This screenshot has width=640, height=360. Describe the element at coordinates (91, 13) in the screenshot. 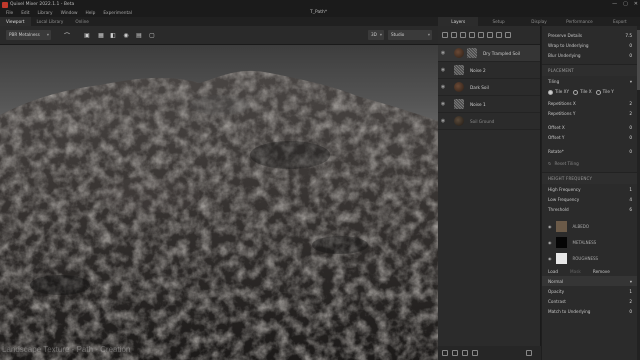

I see `menu-help: Help` at that location.